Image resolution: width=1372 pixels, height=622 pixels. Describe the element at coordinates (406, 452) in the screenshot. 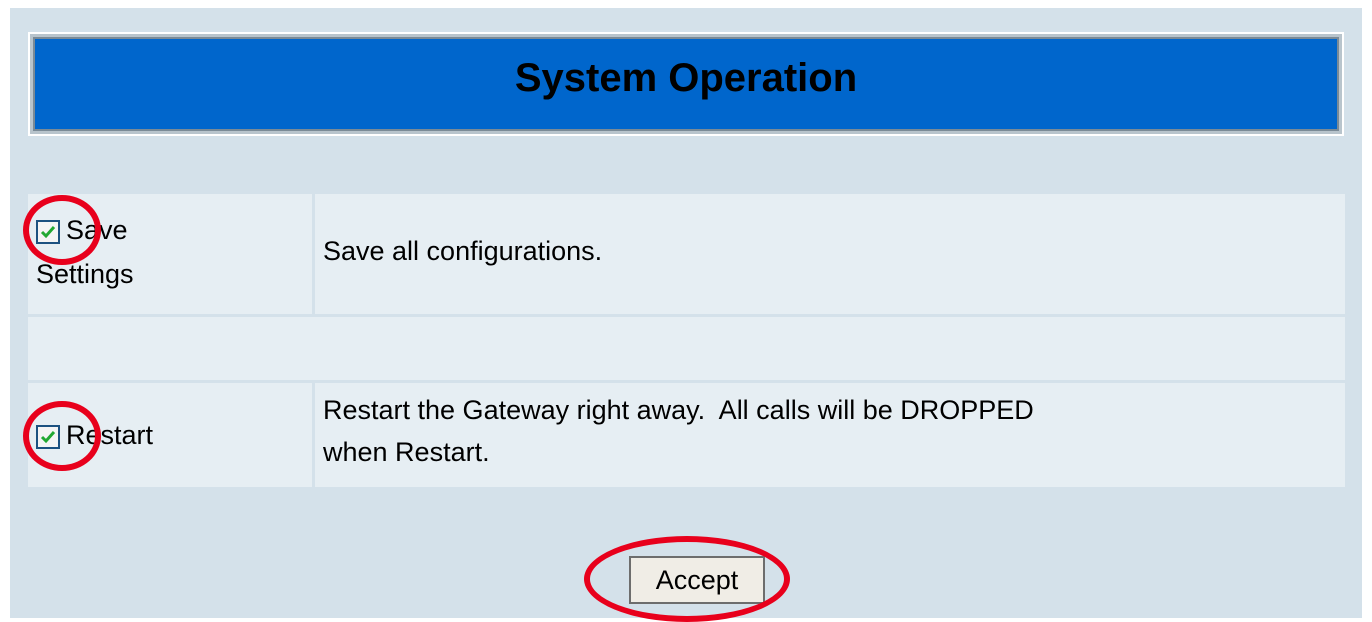

I see `restart-description-line2: when Restart.` at that location.